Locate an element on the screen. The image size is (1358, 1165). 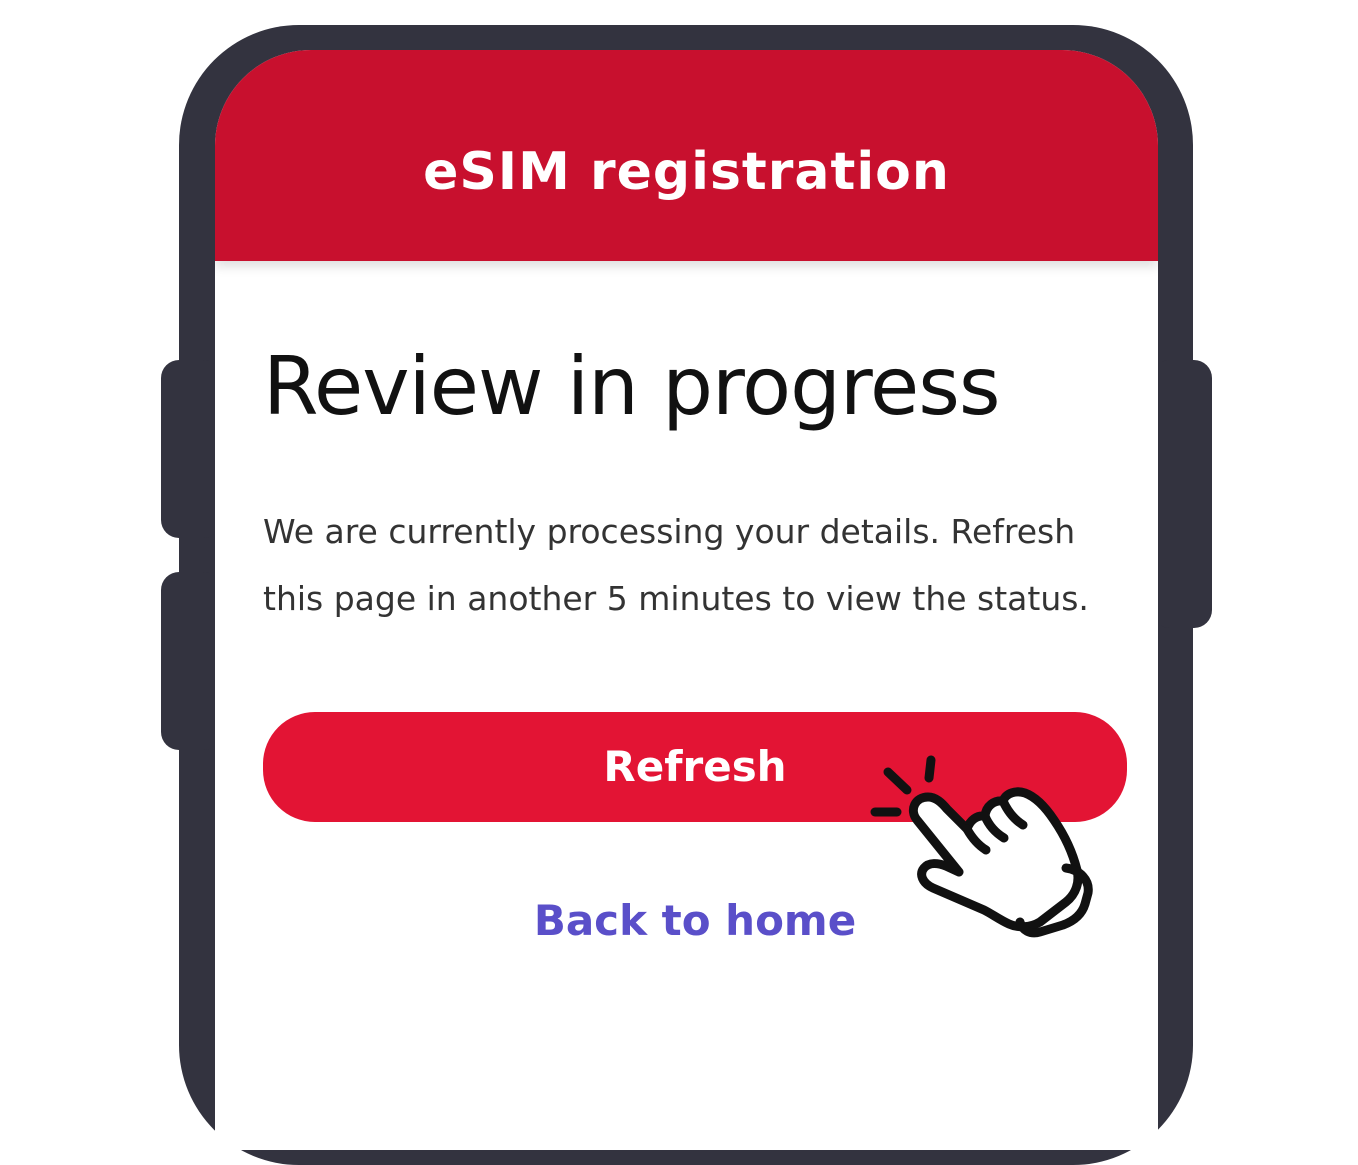
page-heading: Review in progress is located at coordinates (632, 386).